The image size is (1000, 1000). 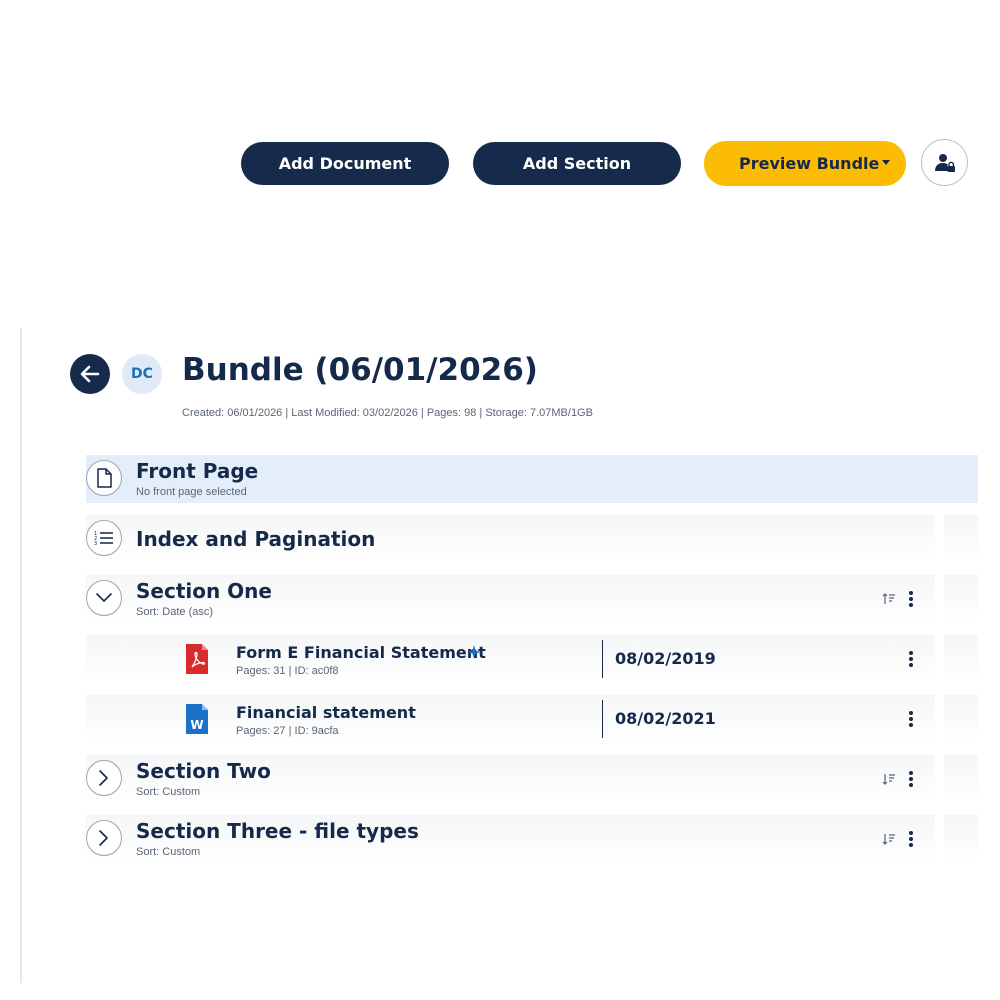 What do you see at coordinates (577, 163) in the screenshot?
I see `add-section-button: Add Section` at bounding box center [577, 163].